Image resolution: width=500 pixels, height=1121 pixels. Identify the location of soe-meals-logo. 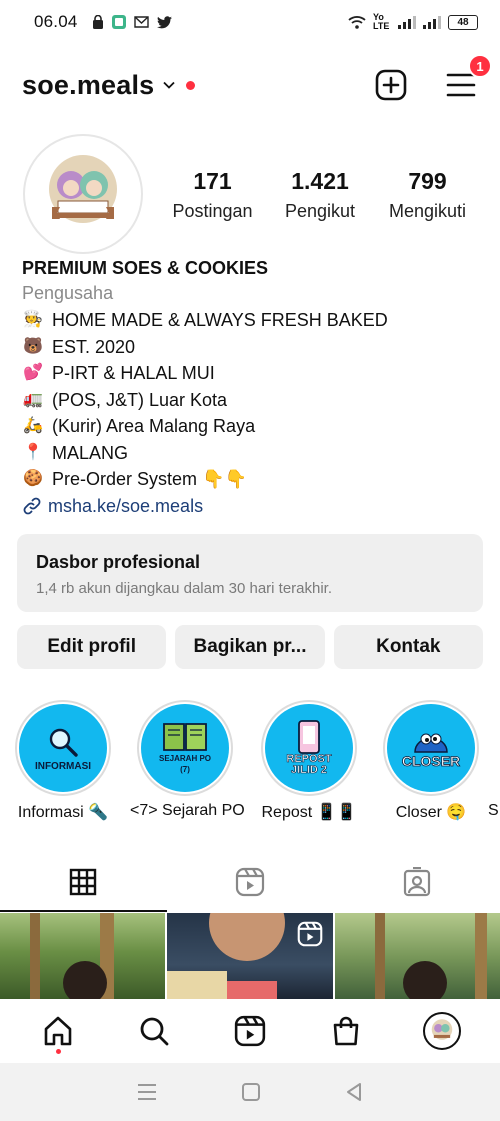
(83, 194).